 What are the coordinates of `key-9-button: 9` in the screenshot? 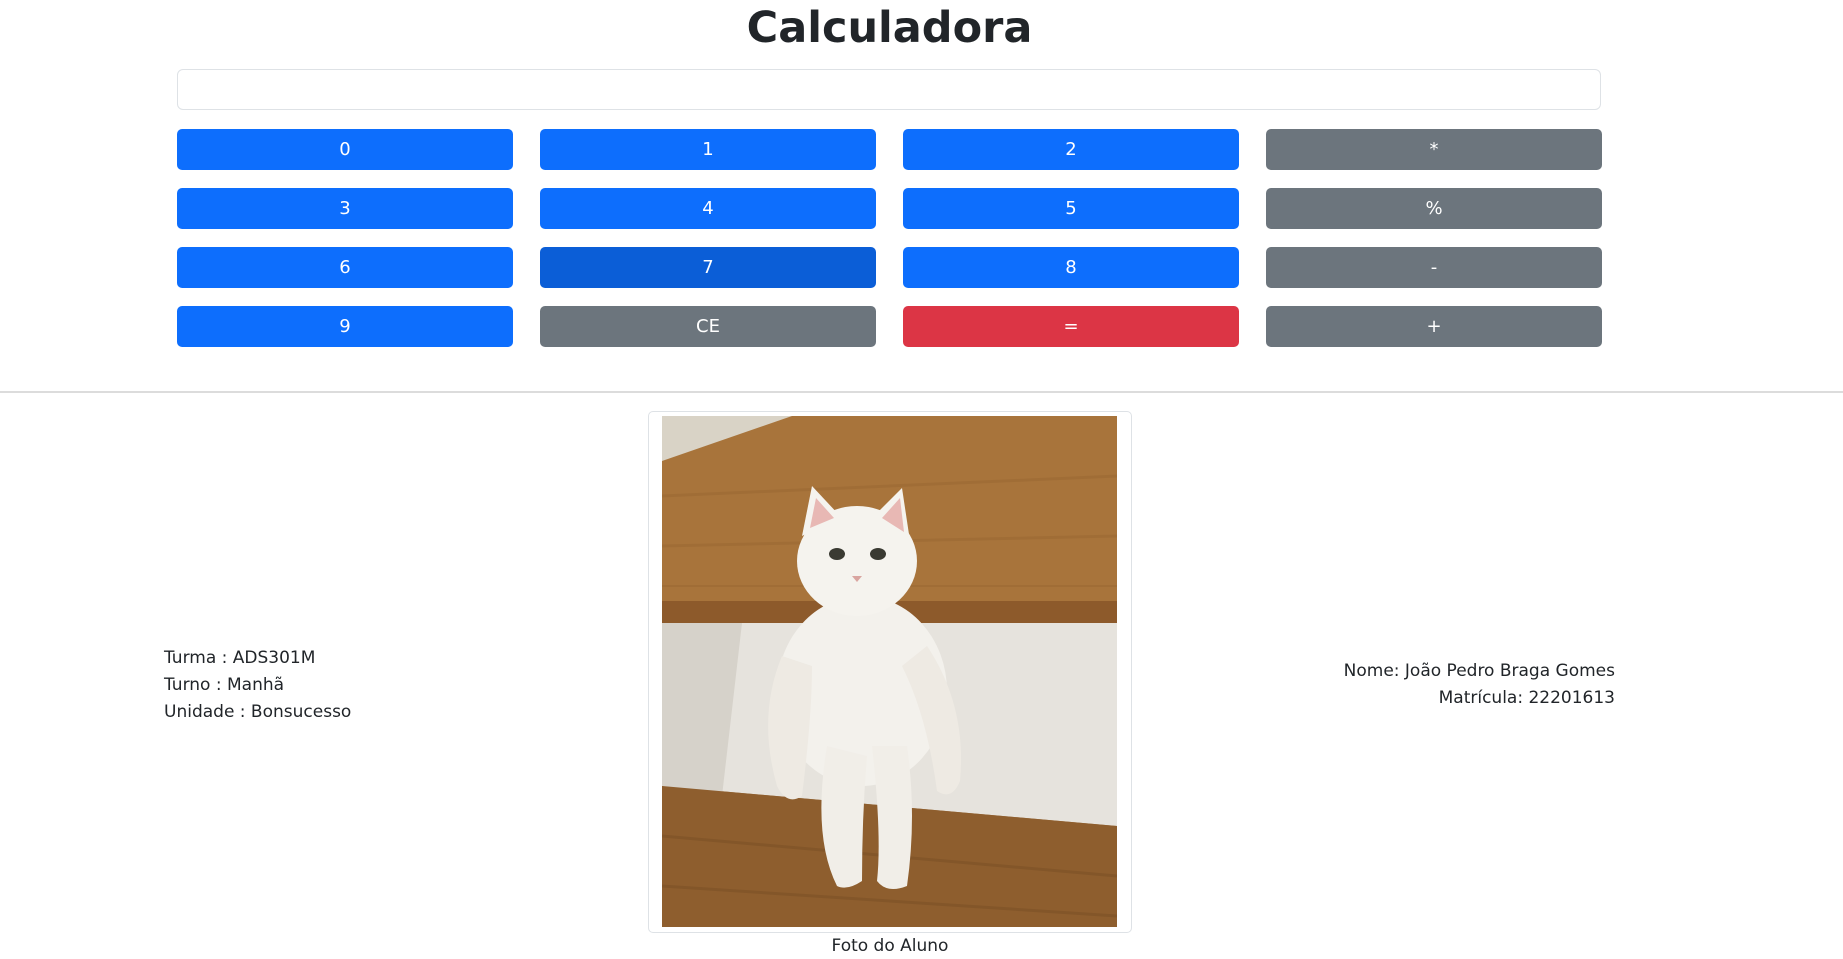 It's located at (345, 326).